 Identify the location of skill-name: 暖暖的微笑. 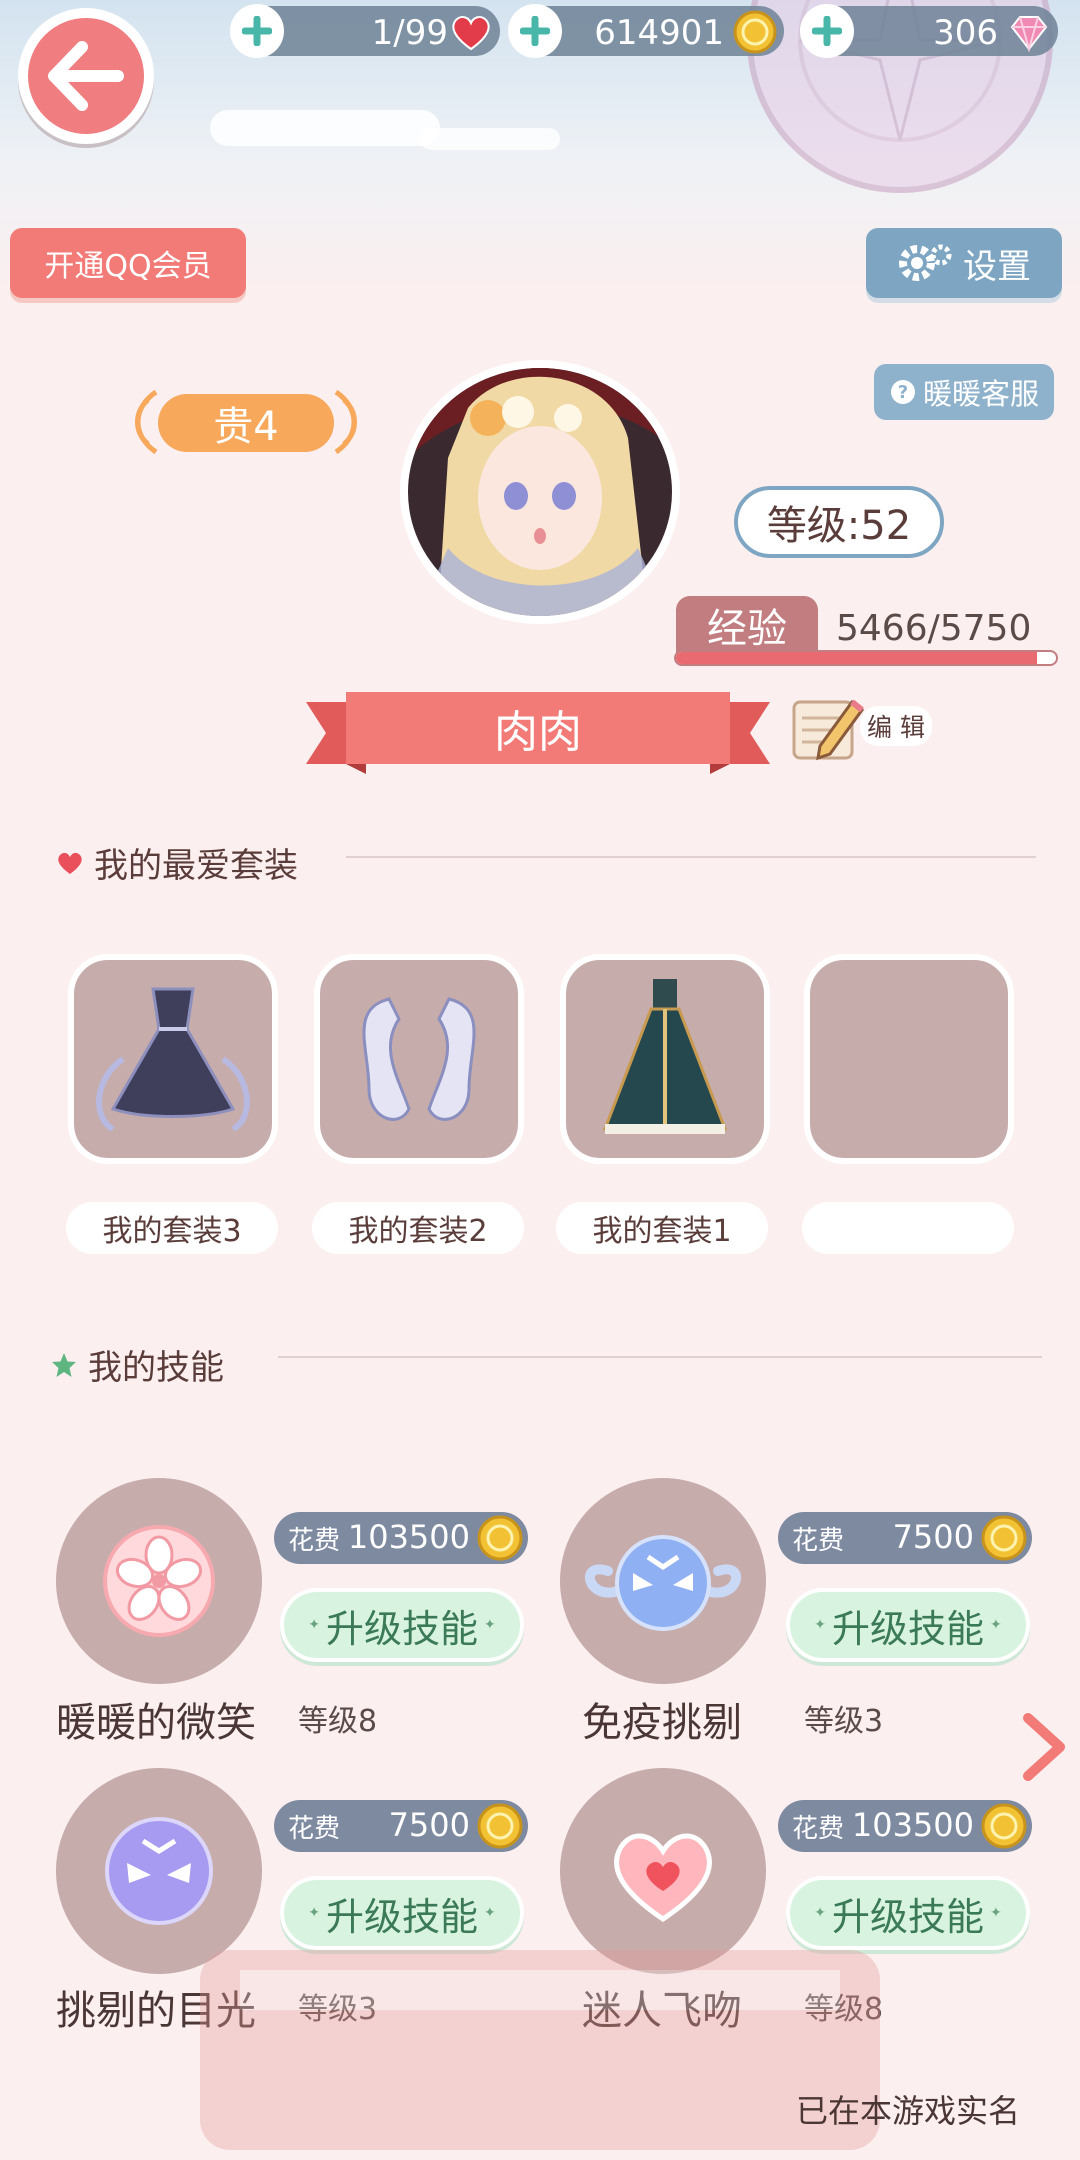
(156, 1723).